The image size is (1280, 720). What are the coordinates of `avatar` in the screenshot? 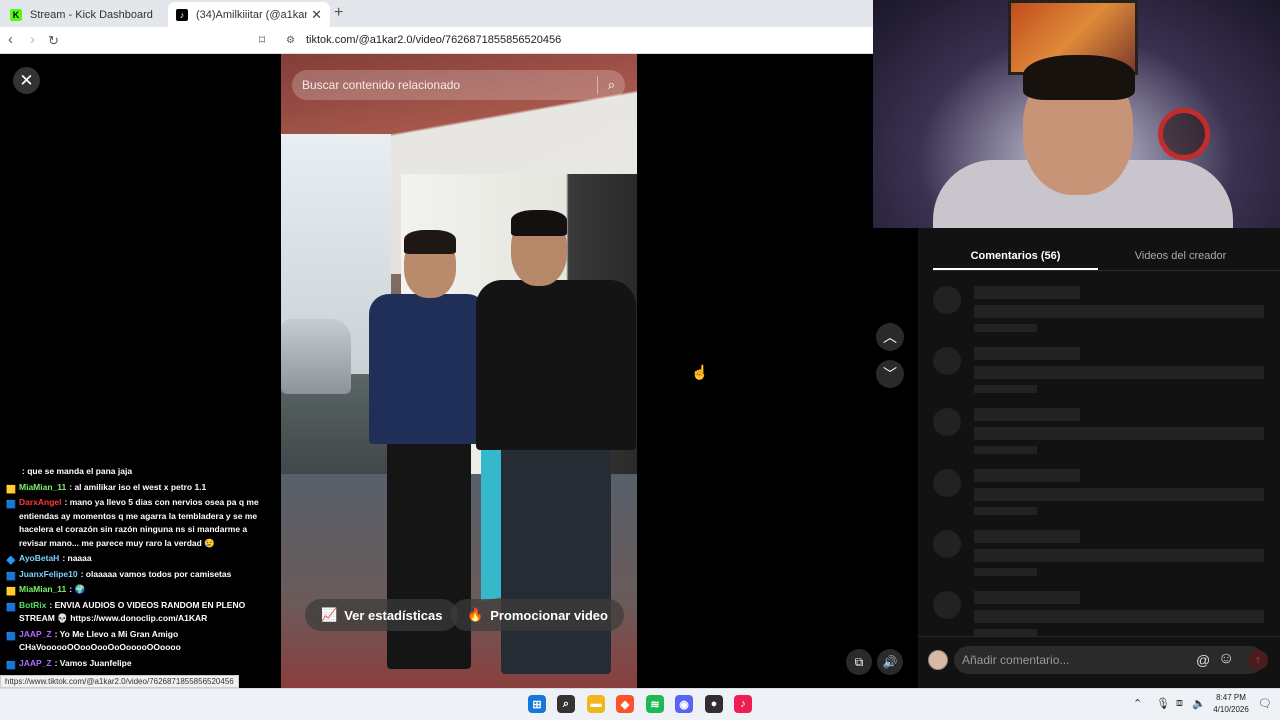 It's located at (938, 660).